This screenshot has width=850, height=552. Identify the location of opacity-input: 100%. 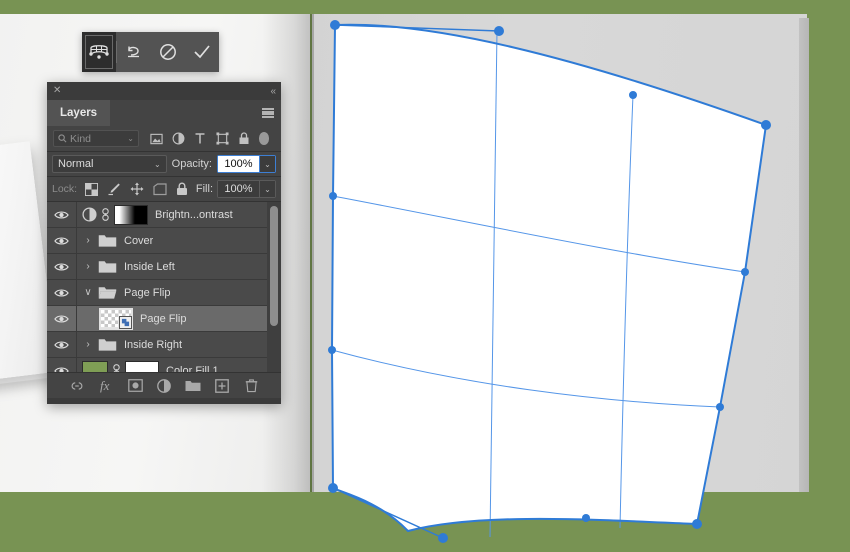
(238, 164).